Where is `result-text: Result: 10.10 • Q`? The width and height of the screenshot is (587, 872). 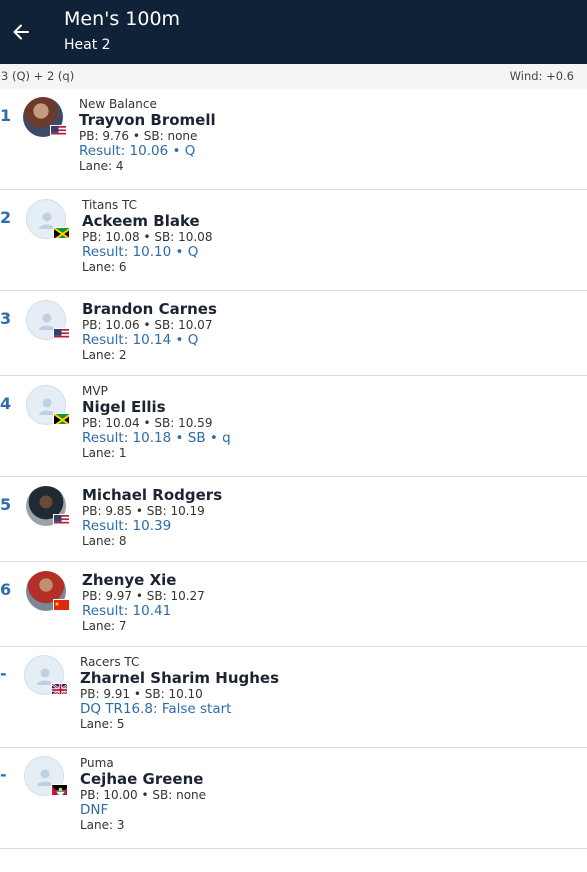
result-text: Result: 10.10 • Q is located at coordinates (140, 252).